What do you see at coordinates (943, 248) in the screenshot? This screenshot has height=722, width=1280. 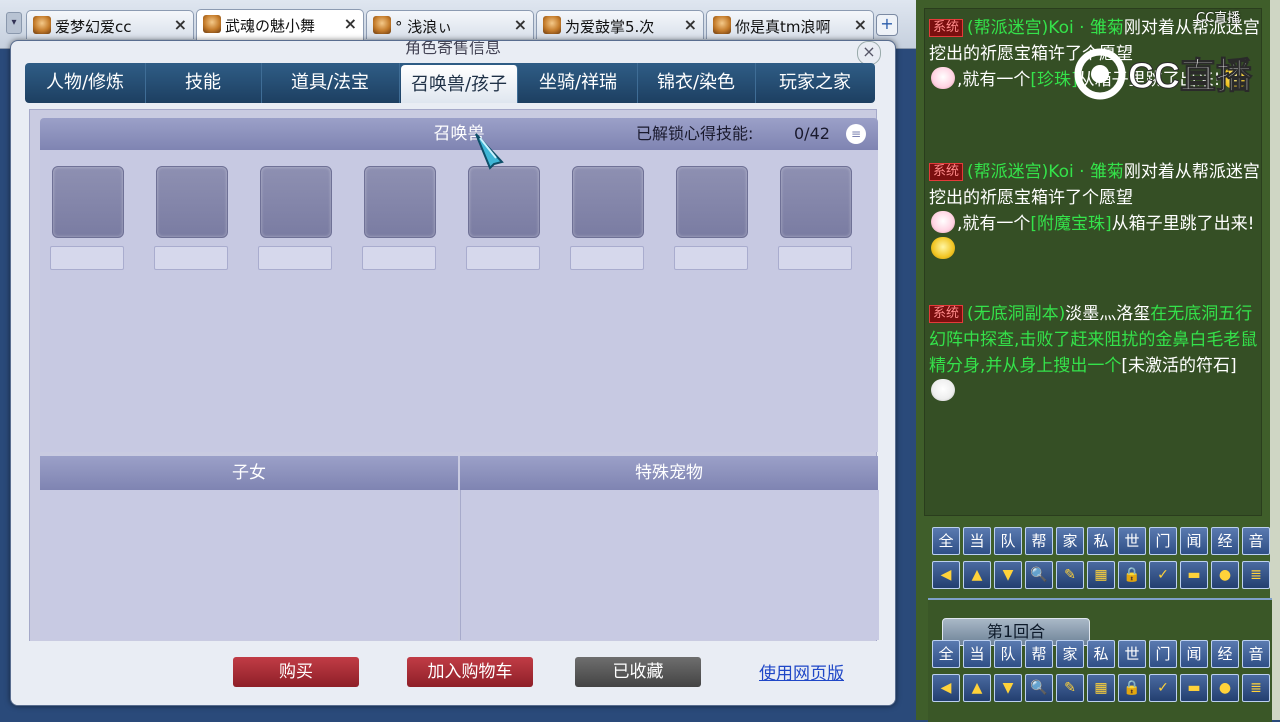 I see `smile-emoji-icon` at bounding box center [943, 248].